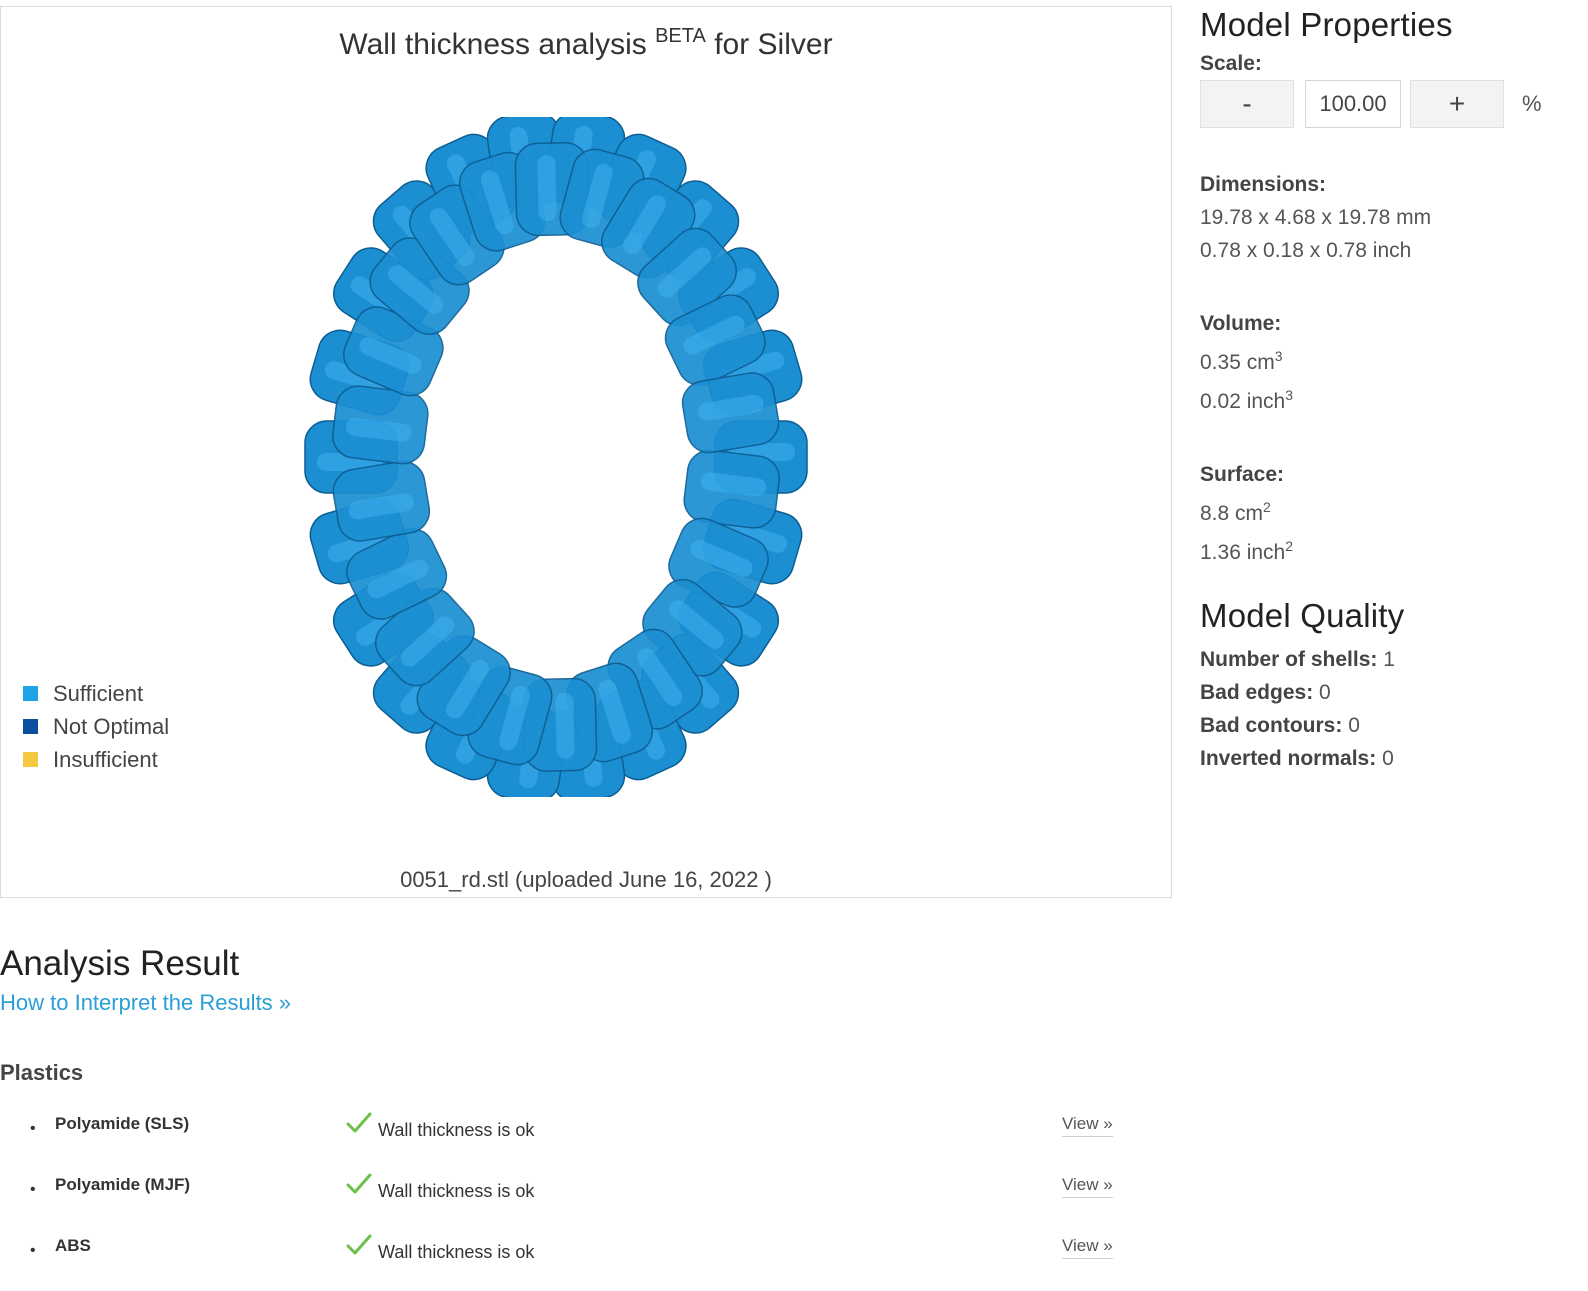 The width and height of the screenshot is (1588, 1291). What do you see at coordinates (680, 36) in the screenshot?
I see `beta-badge: BETA` at bounding box center [680, 36].